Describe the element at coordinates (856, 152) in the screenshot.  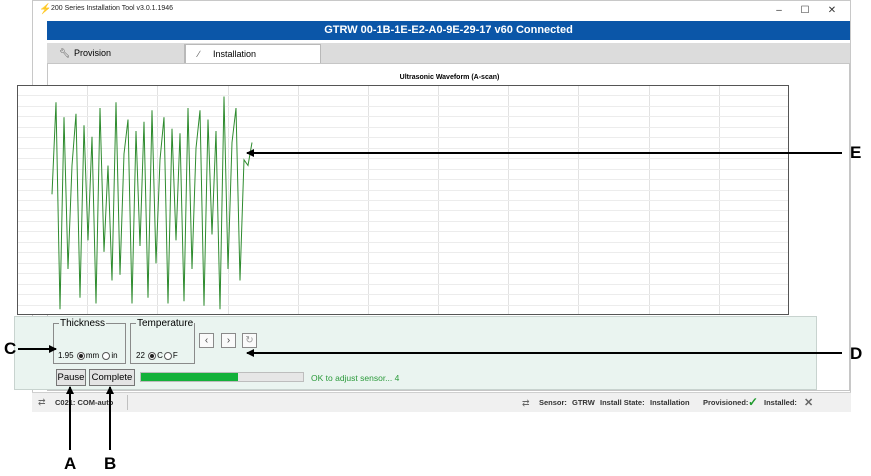
I see `annotation-e: E` at that location.